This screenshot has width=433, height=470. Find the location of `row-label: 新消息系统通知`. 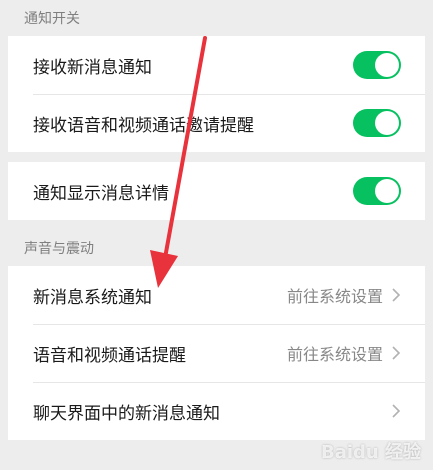

row-label: 新消息系统通知 is located at coordinates (92, 297).